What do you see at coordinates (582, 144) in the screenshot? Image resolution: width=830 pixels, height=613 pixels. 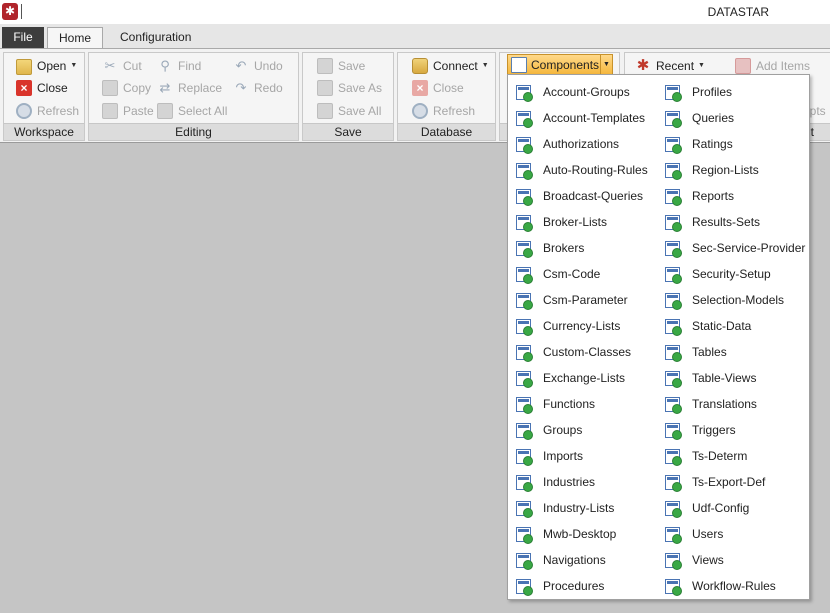 I see `menu-item: Authorizations` at bounding box center [582, 144].